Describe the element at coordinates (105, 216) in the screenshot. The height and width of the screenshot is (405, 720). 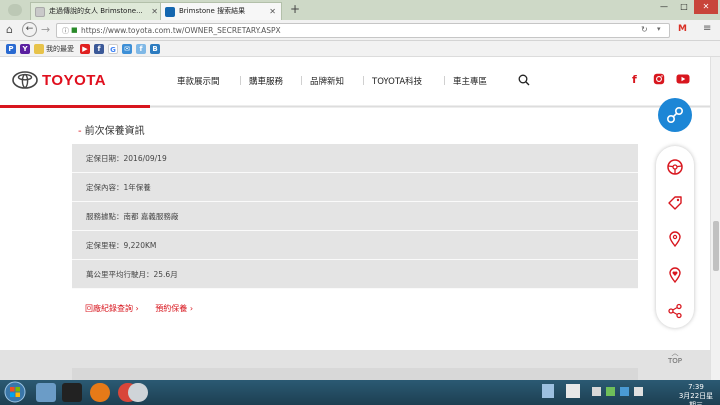
I see `row-label: 服務據點：` at that location.